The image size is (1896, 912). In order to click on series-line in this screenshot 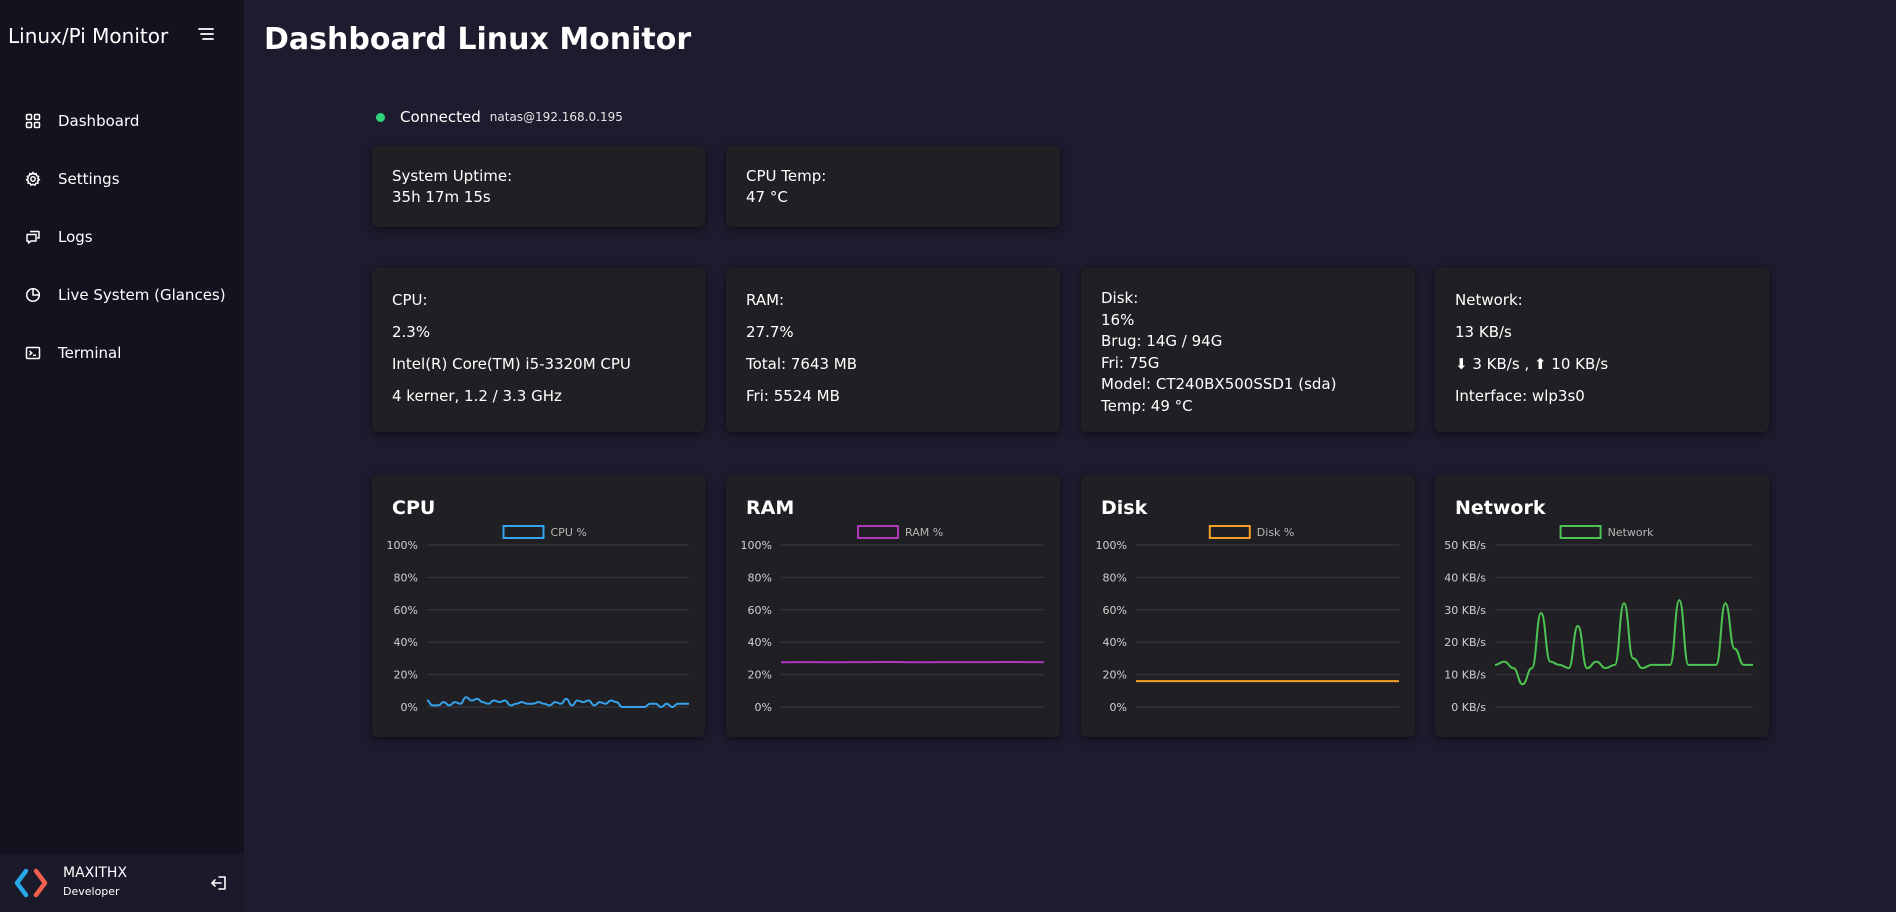, I will do `click(557, 702)`.